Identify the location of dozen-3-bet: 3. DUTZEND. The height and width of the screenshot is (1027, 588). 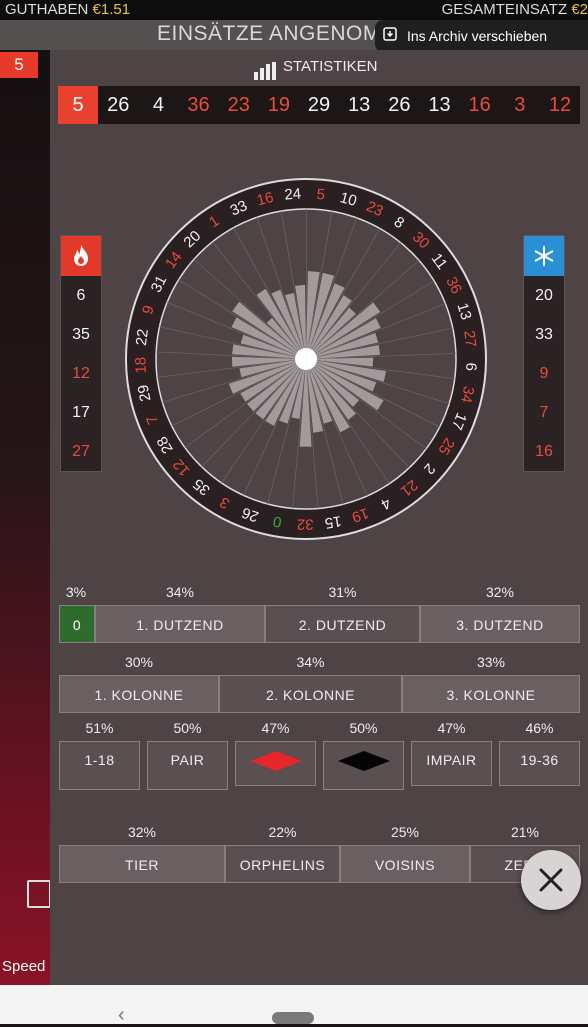
(500, 624).